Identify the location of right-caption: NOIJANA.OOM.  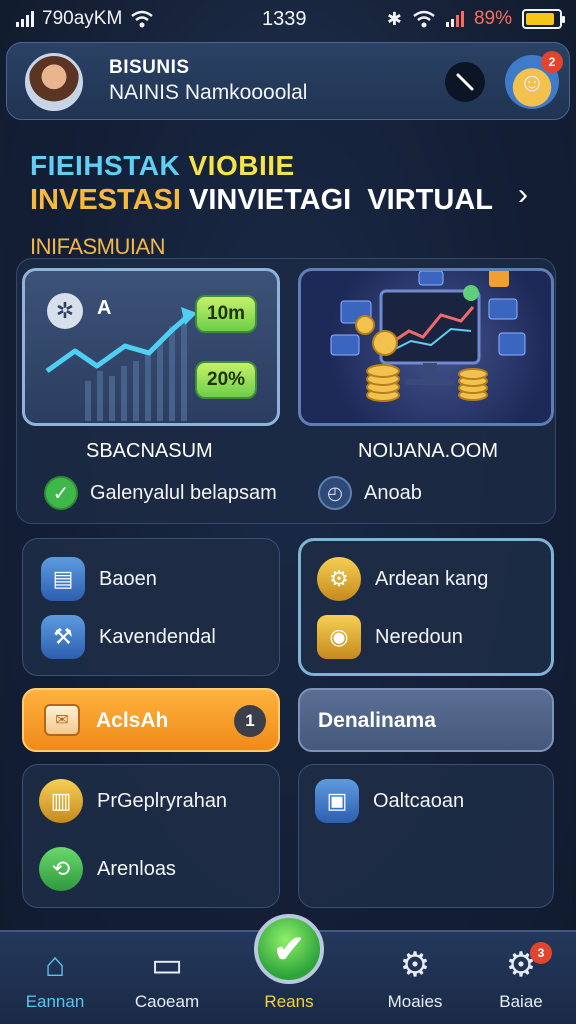
(428, 451).